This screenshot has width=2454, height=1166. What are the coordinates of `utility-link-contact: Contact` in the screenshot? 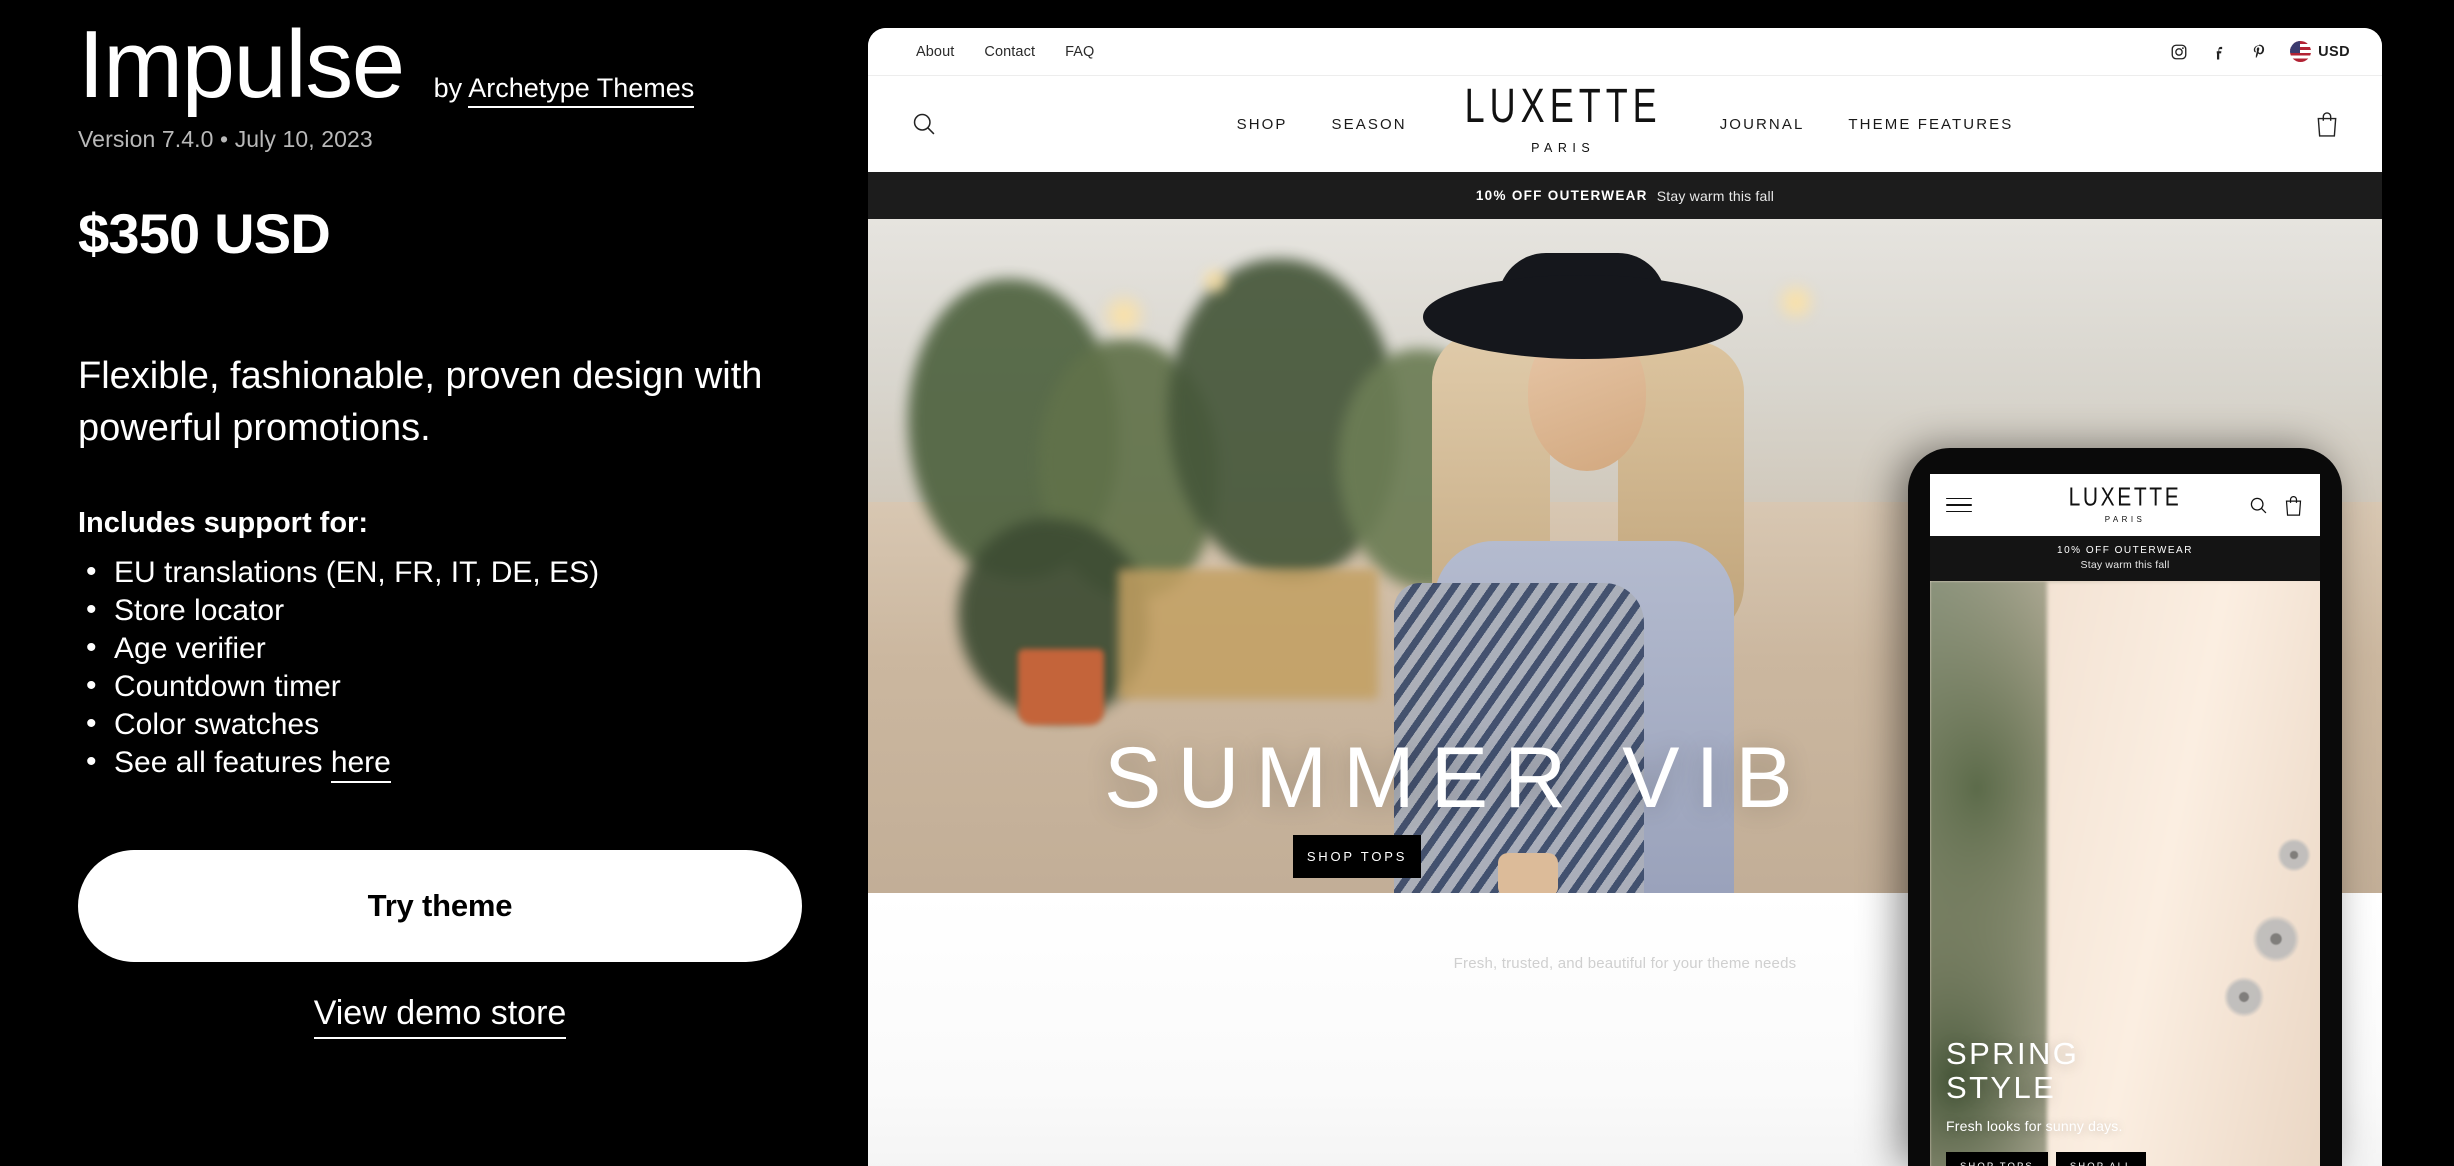 It's located at (1009, 52).